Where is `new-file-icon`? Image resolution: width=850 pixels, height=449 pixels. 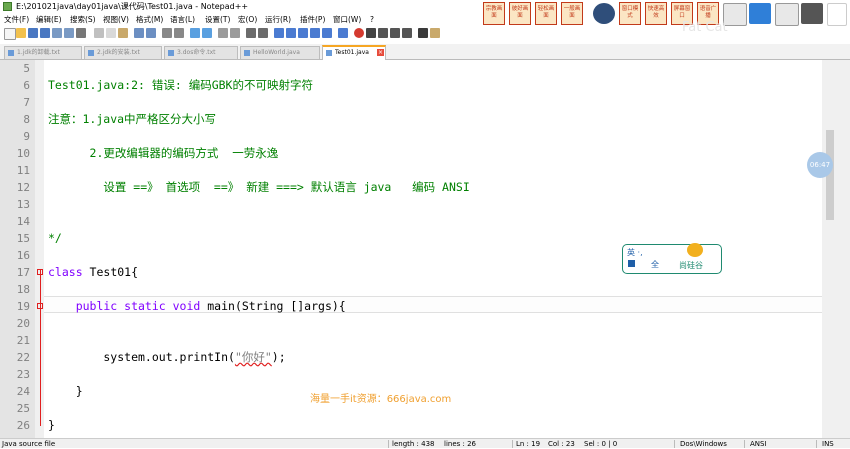 new-file-icon is located at coordinates (10, 34).